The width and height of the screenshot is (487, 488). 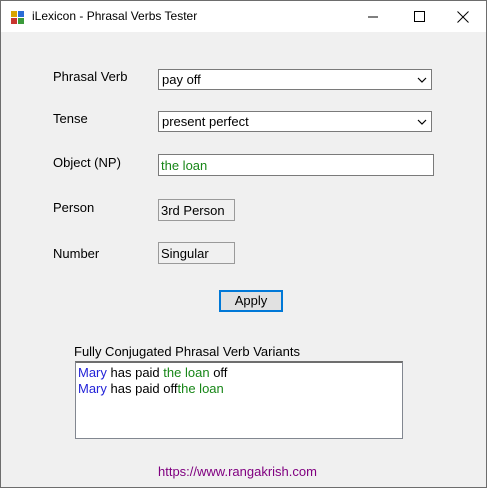 I want to click on maximize-icon, so click(x=419, y=16).